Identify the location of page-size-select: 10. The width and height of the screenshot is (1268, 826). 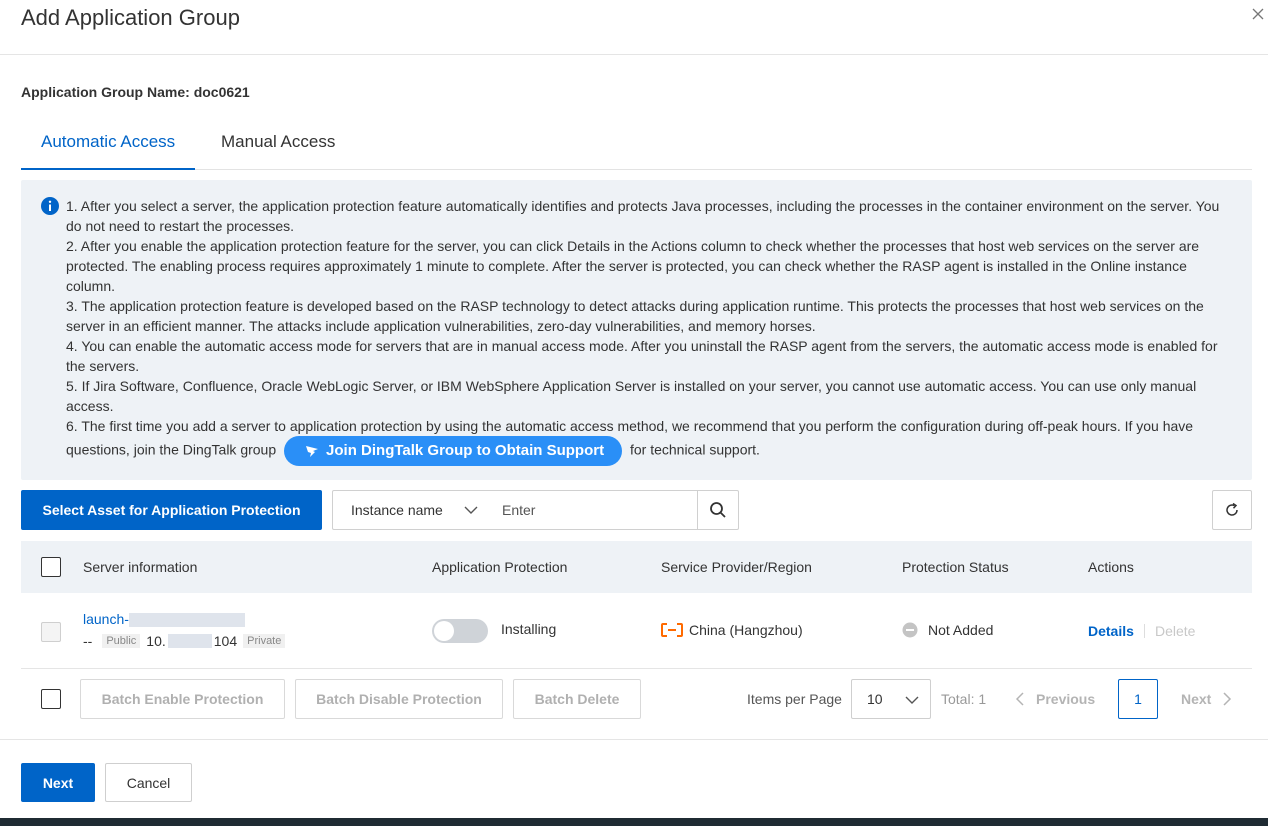
(891, 699).